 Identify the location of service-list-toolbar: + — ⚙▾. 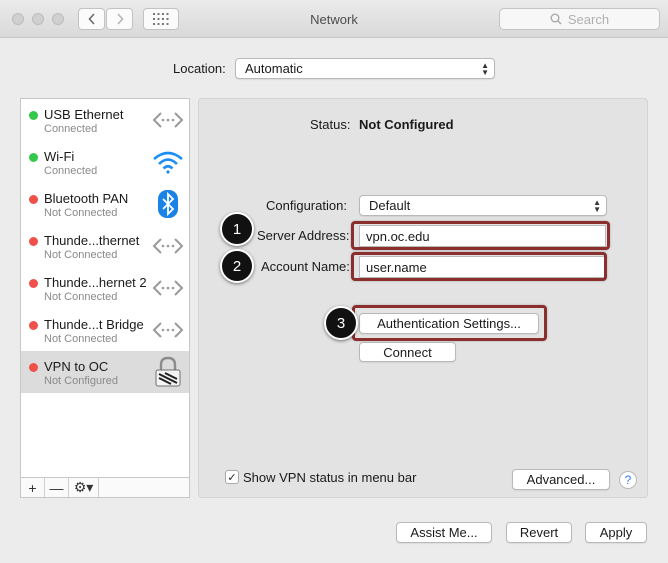
(105, 487).